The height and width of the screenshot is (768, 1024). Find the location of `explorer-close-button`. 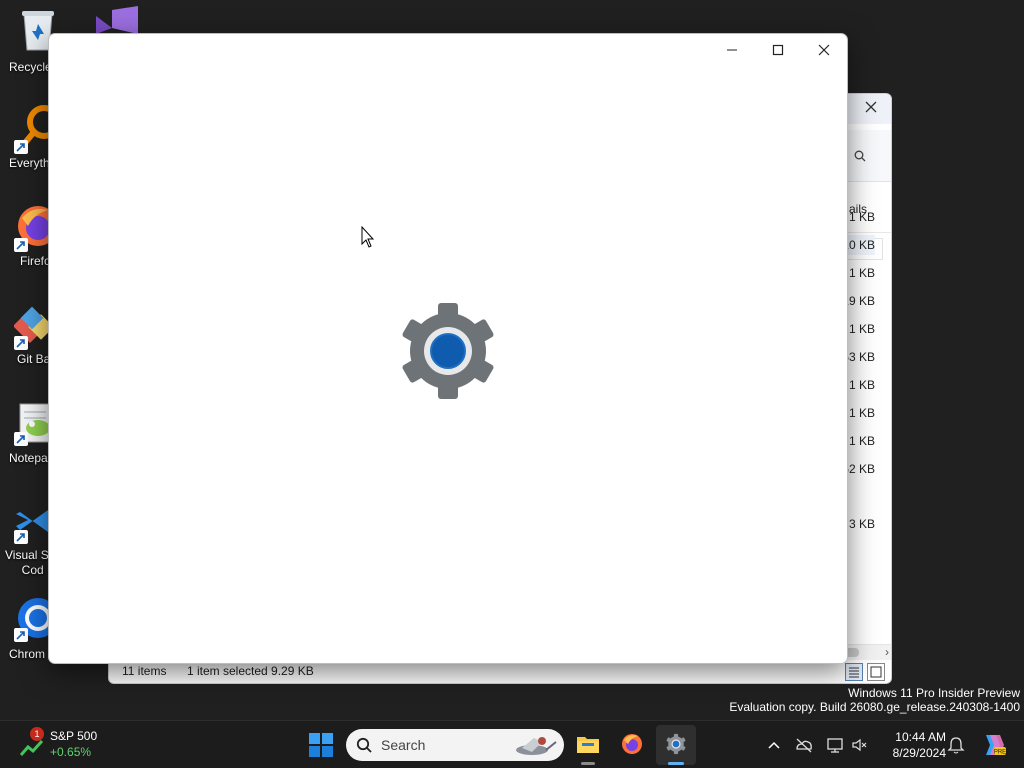

explorer-close-button is located at coordinates (871, 109).